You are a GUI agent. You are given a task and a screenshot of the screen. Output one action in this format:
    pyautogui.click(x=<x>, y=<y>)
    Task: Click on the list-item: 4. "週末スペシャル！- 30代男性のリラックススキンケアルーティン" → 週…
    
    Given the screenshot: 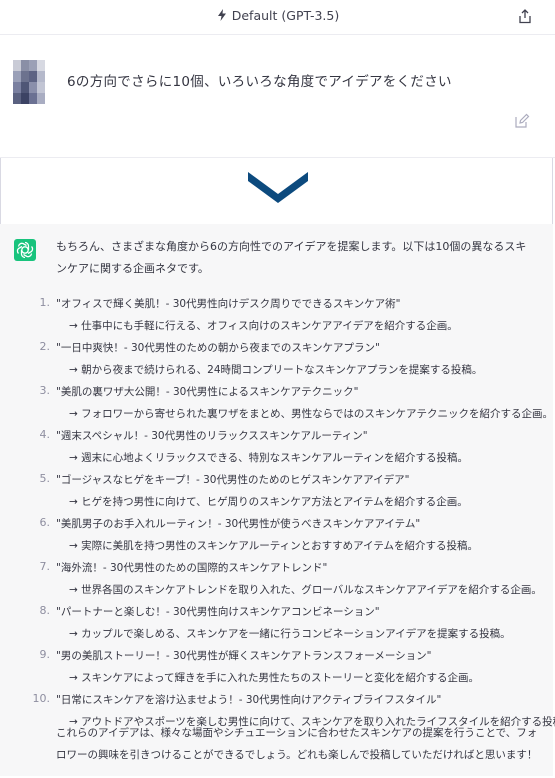 What is the action you would take?
    pyautogui.click(x=276, y=446)
    